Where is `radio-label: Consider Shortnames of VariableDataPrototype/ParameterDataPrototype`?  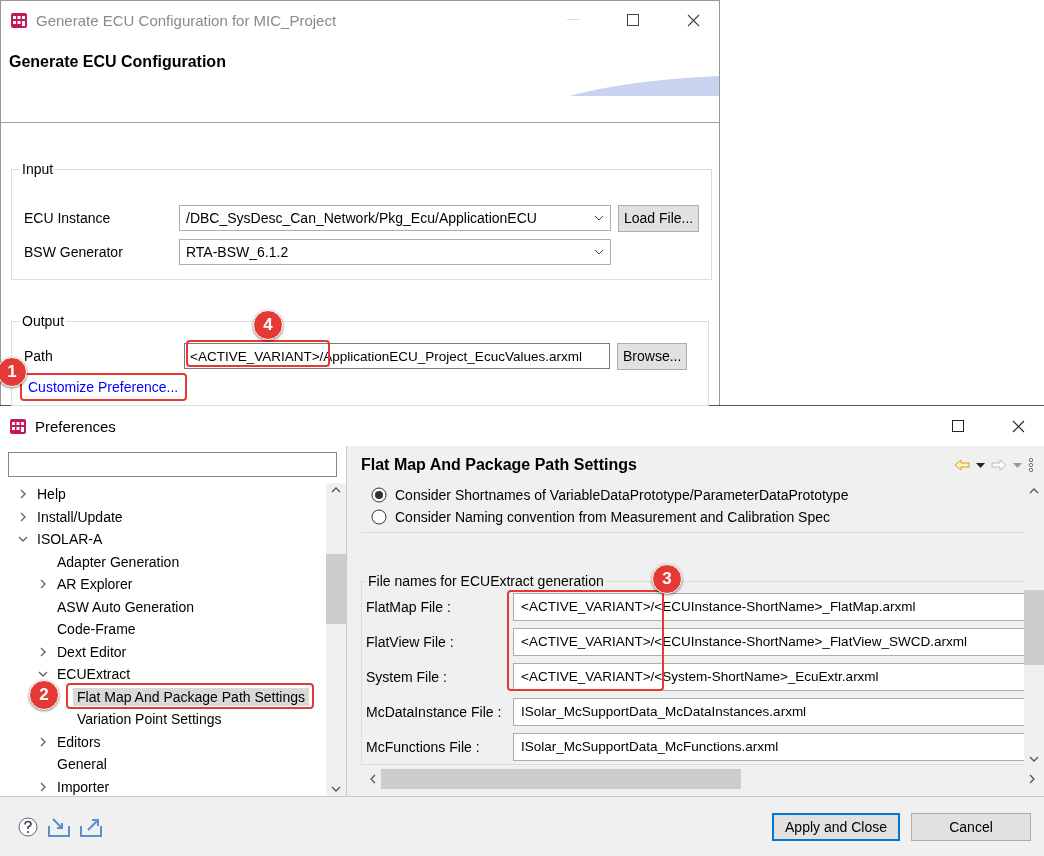
radio-label: Consider Shortnames of VariableDataPrototype/ParameterDataPrototype is located at coordinates (622, 495).